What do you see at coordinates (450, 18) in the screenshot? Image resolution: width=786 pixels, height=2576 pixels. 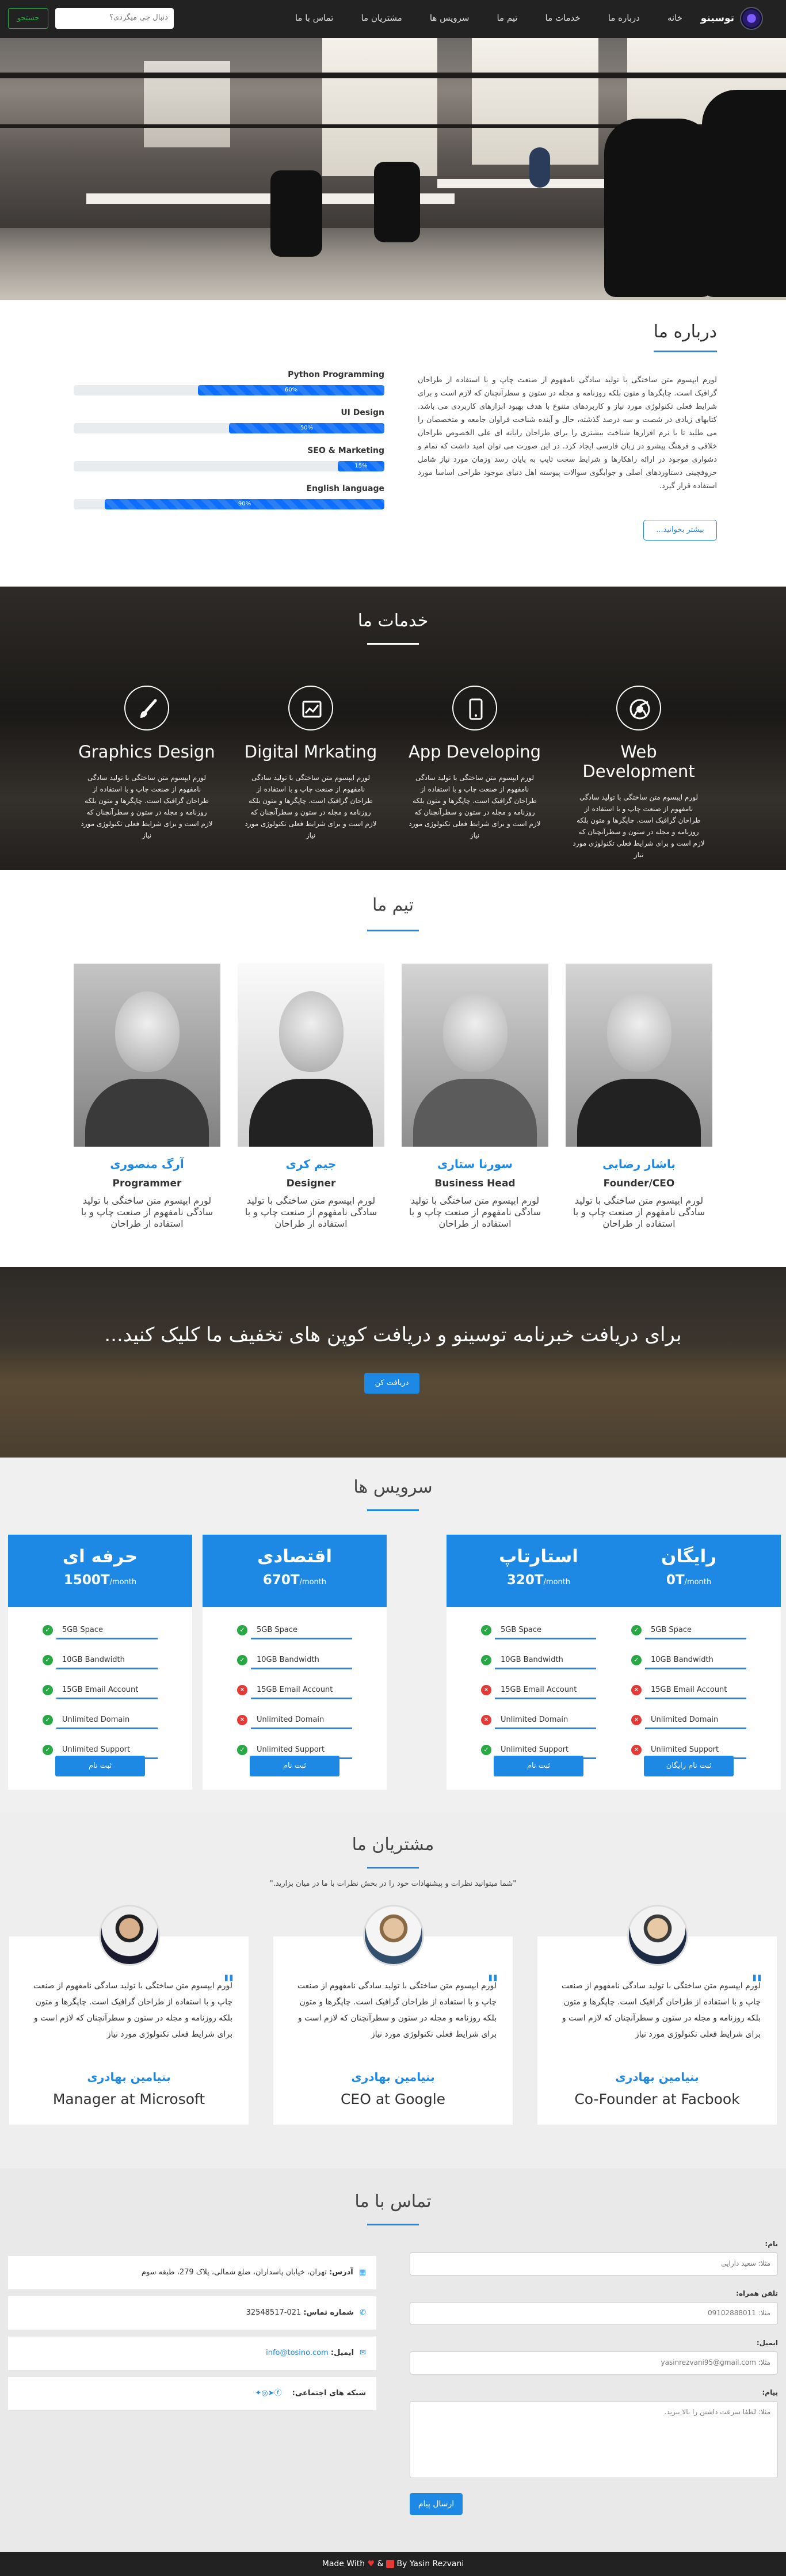 I see `nav-item-plans: سرویس ها` at bounding box center [450, 18].